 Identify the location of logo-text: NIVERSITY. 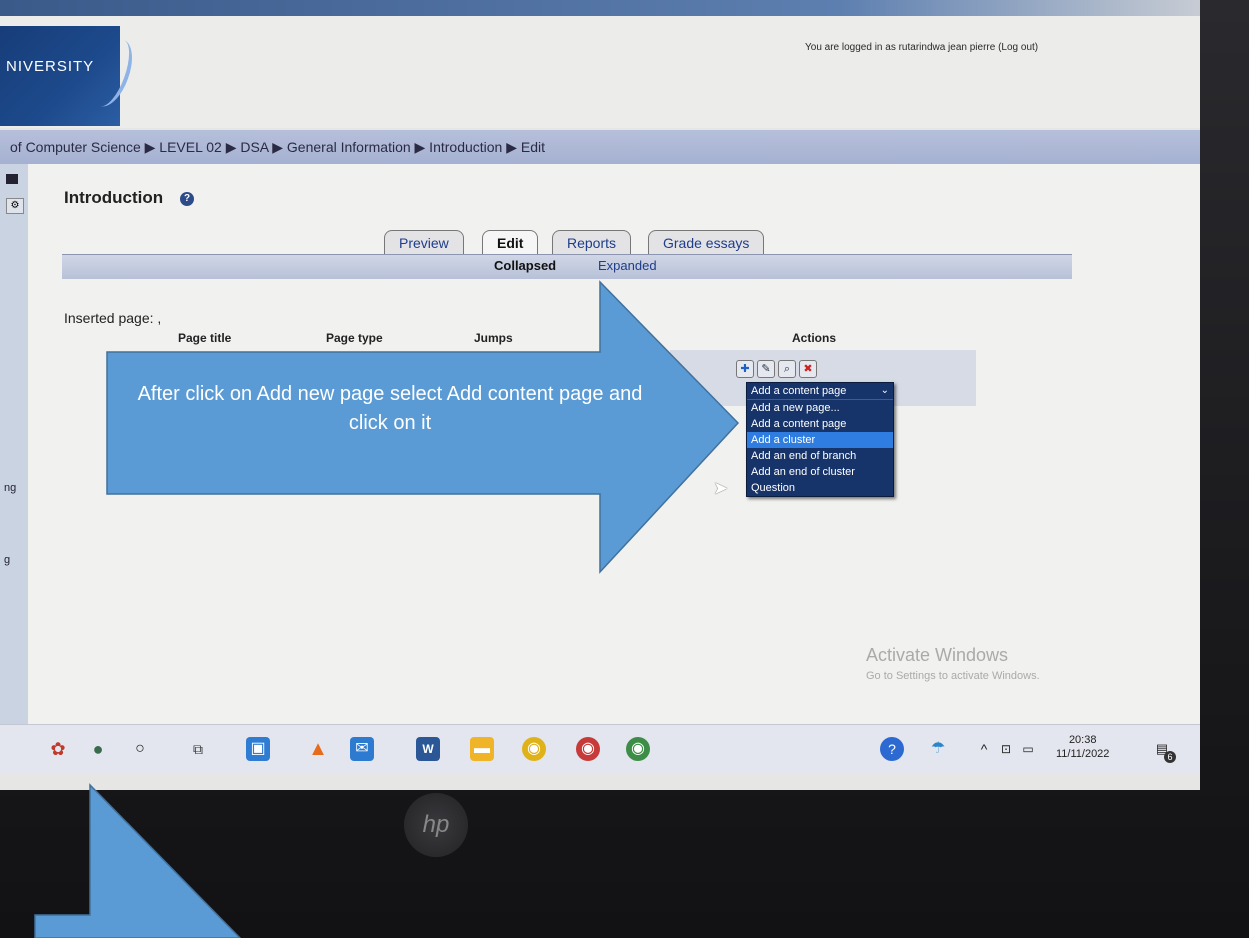
(50, 66).